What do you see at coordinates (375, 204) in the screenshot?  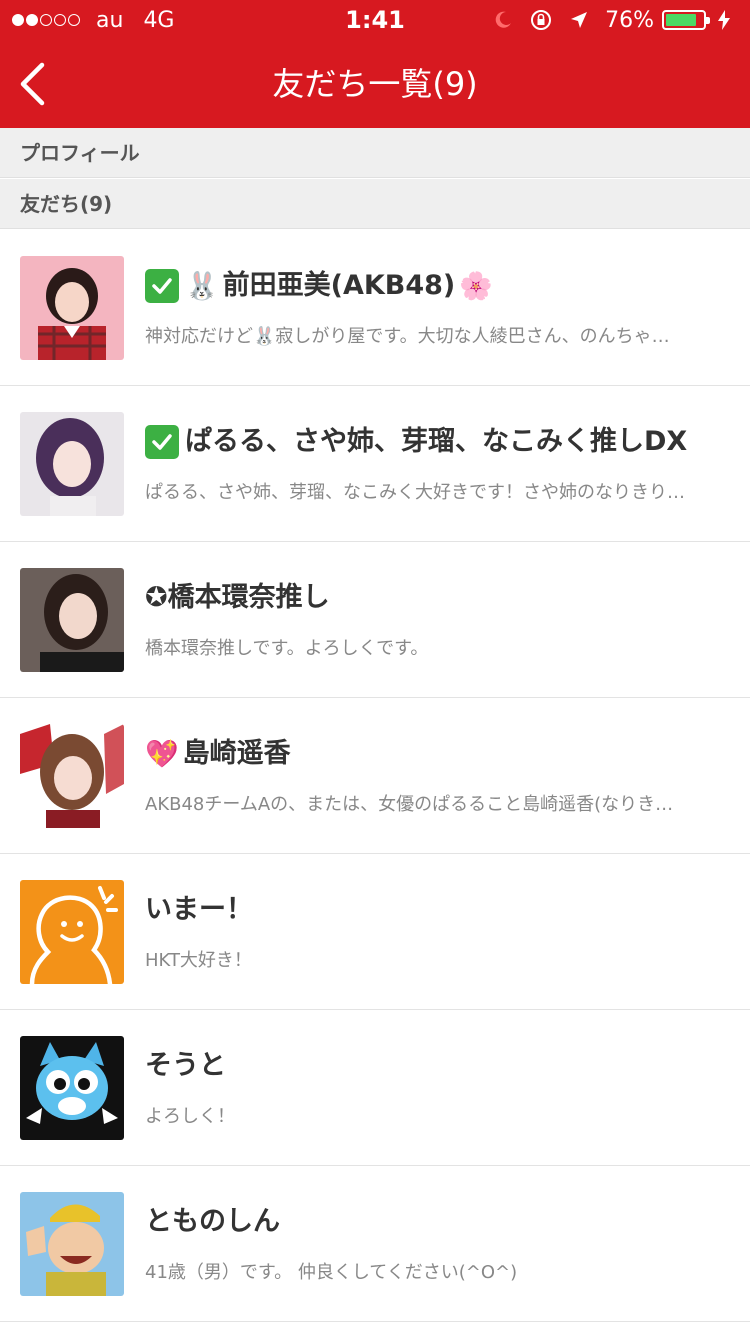 I see `section-header-friends: 友だち(9)` at bounding box center [375, 204].